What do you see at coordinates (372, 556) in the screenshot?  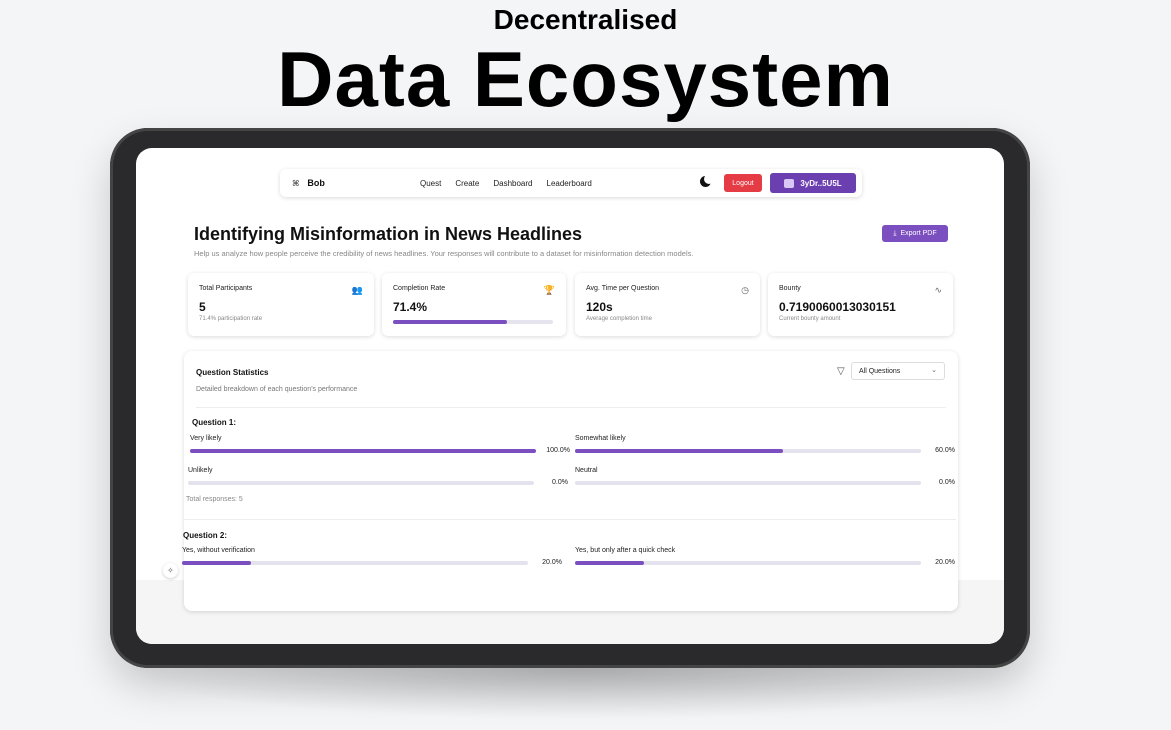 I see `q2-option-yes-without-verification: Yes, without verification 20.0%` at bounding box center [372, 556].